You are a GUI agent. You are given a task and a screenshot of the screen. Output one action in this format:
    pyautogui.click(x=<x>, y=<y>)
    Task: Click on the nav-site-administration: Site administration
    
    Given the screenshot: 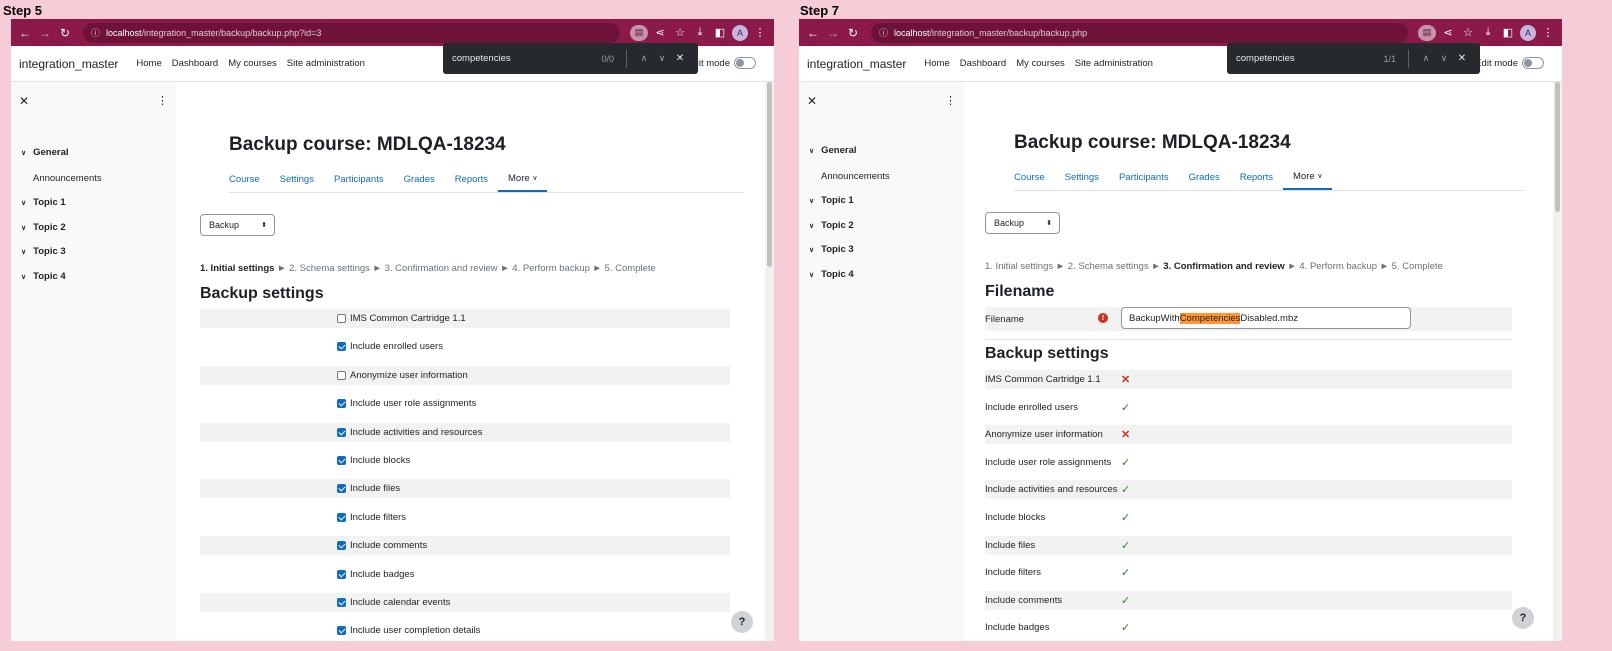 What is the action you would take?
    pyautogui.click(x=1114, y=63)
    